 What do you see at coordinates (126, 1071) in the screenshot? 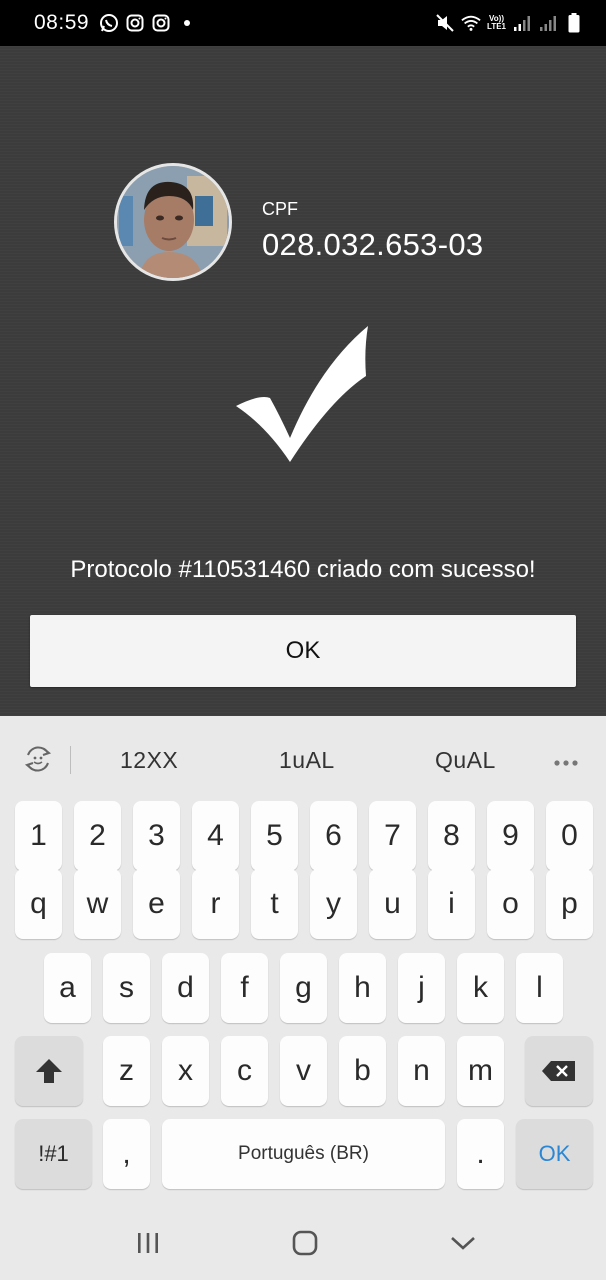
I see `key-z: z` at bounding box center [126, 1071].